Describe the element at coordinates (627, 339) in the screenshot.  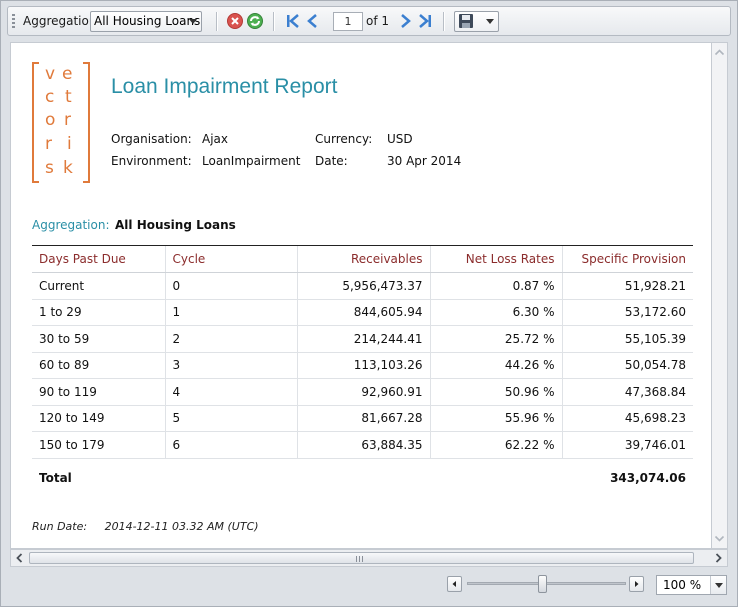
I see `cell-specific-provision: 55,105.39` at that location.